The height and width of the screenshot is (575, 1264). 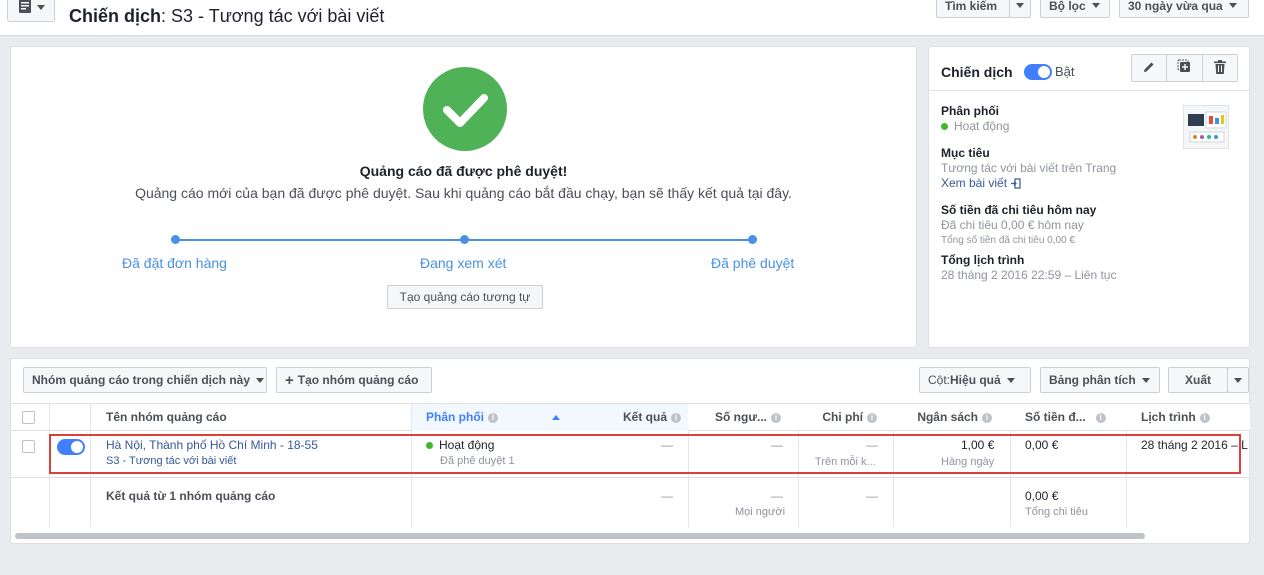 What do you see at coordinates (975, 380) in the screenshot?
I see `columns-dropdown: Cột: Hiệu quả` at bounding box center [975, 380].